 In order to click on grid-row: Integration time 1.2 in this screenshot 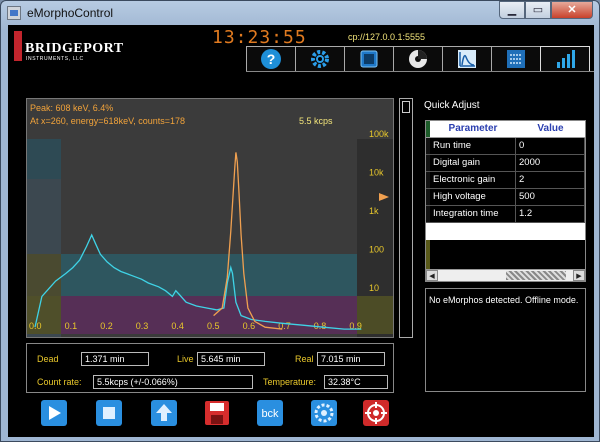, I will do `click(505, 214)`.